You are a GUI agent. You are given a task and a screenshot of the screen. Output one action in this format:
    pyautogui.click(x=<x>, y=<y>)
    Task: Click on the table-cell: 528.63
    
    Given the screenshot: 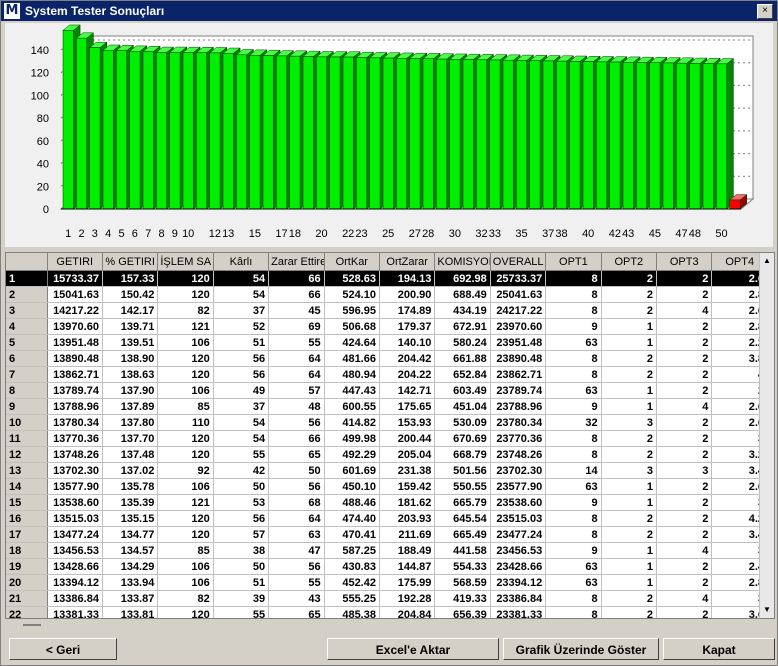 What is the action you would take?
    pyautogui.click(x=352, y=278)
    